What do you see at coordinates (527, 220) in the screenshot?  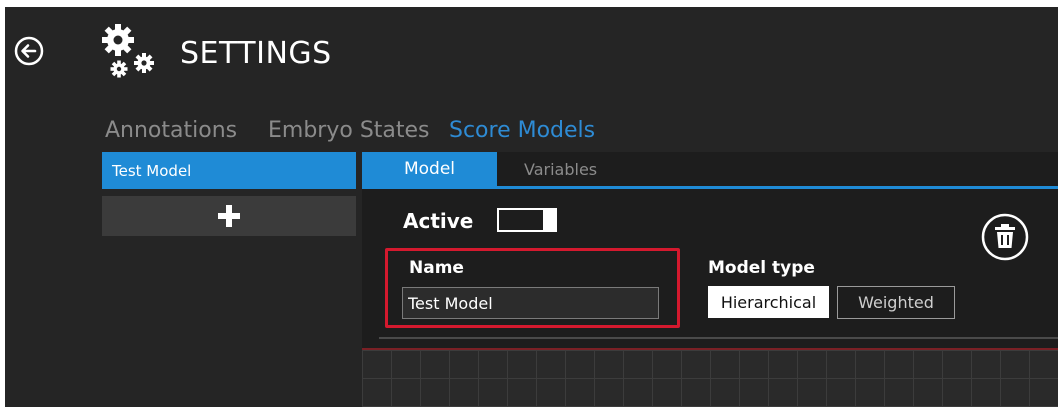 I see `active-toggle` at bounding box center [527, 220].